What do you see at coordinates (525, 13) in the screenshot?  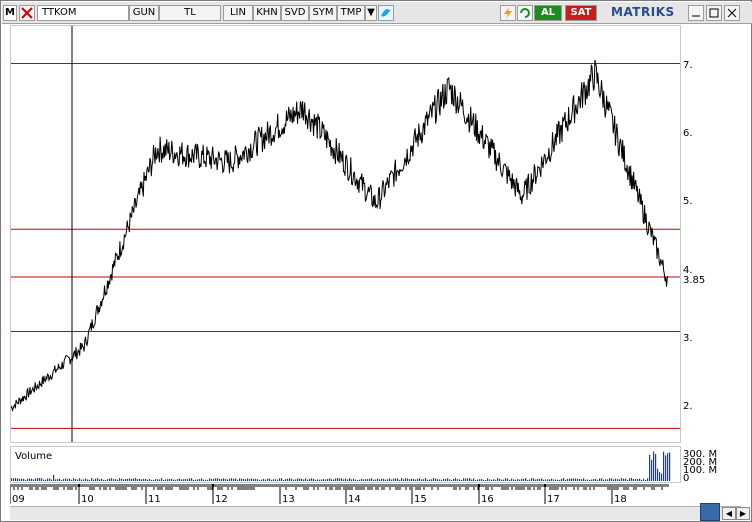 I see `refresh-icon` at bounding box center [525, 13].